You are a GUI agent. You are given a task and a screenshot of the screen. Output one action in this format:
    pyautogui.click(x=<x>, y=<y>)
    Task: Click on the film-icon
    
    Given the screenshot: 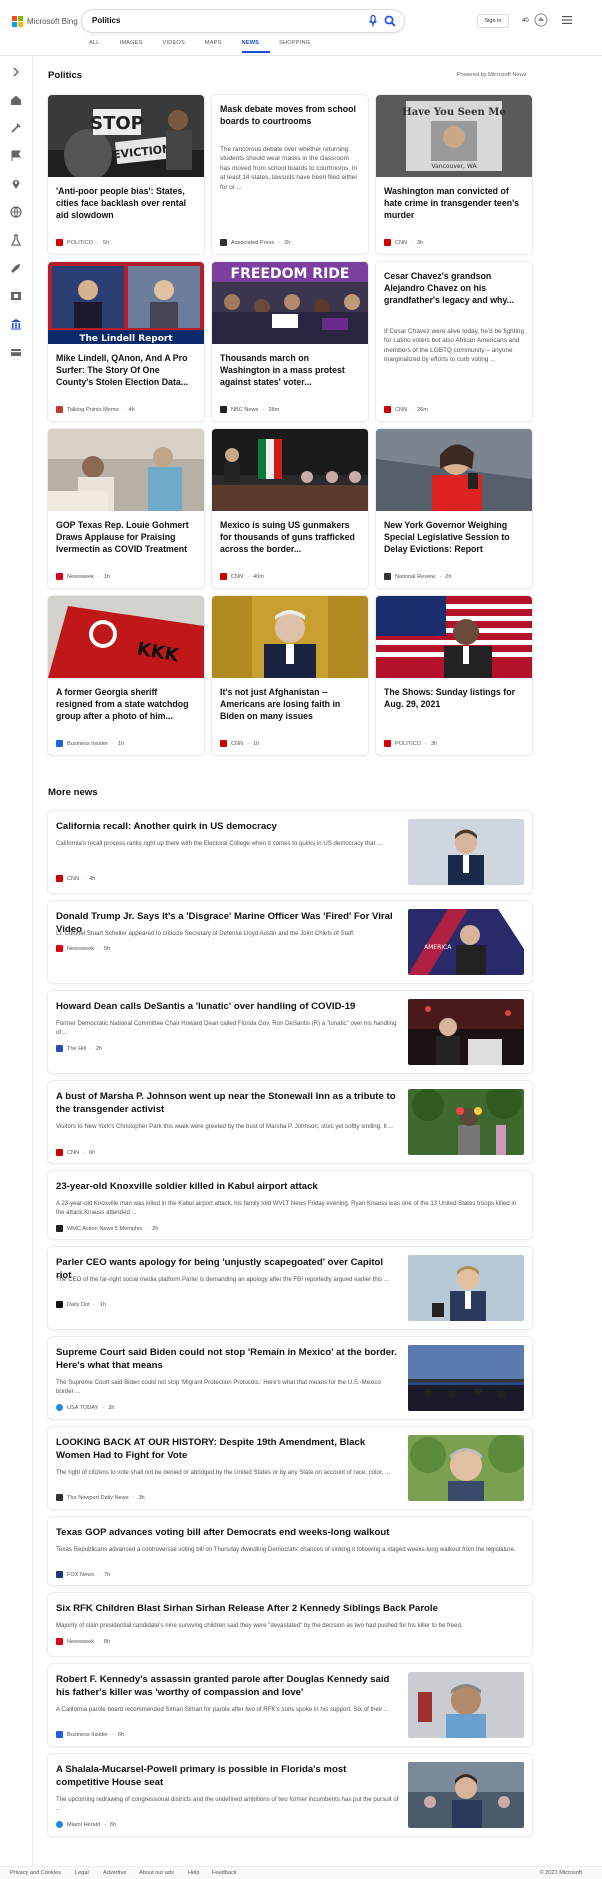 What is the action you would take?
    pyautogui.click(x=16, y=296)
    